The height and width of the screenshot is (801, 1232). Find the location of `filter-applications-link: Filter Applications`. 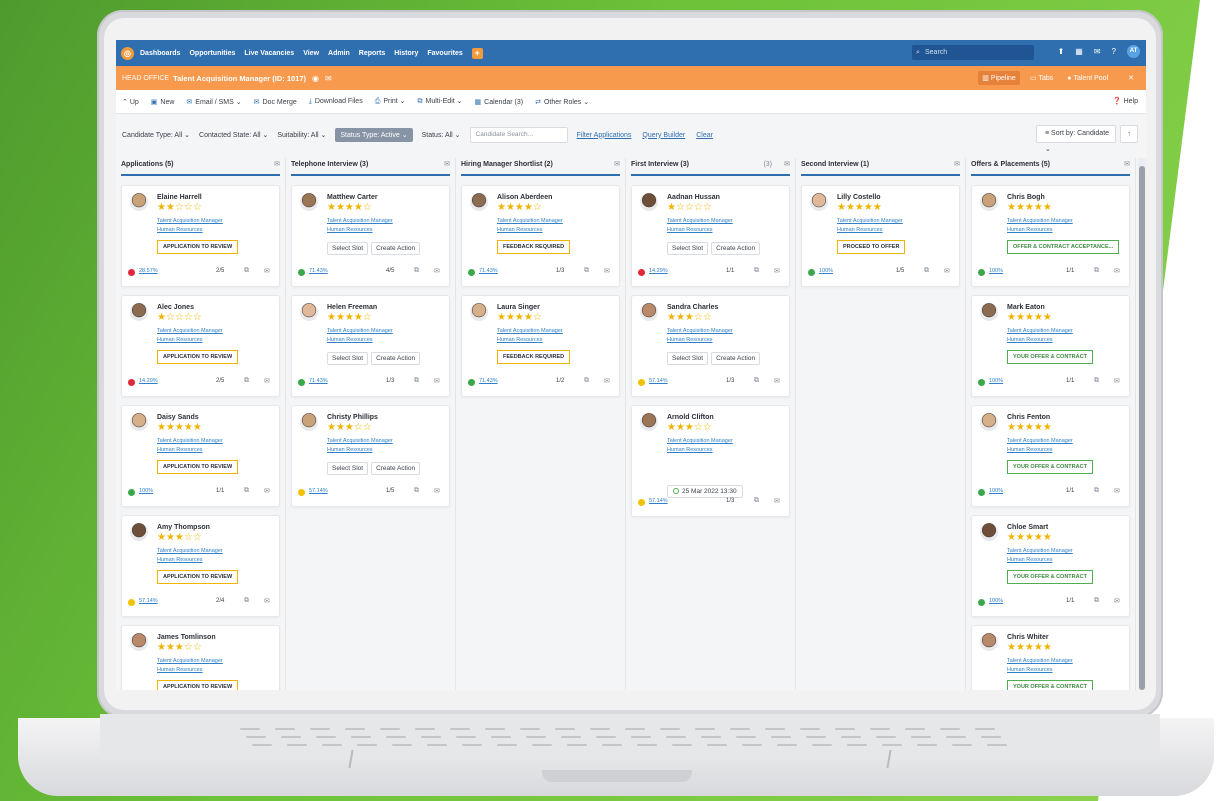

filter-applications-link: Filter Applications is located at coordinates (604, 135).